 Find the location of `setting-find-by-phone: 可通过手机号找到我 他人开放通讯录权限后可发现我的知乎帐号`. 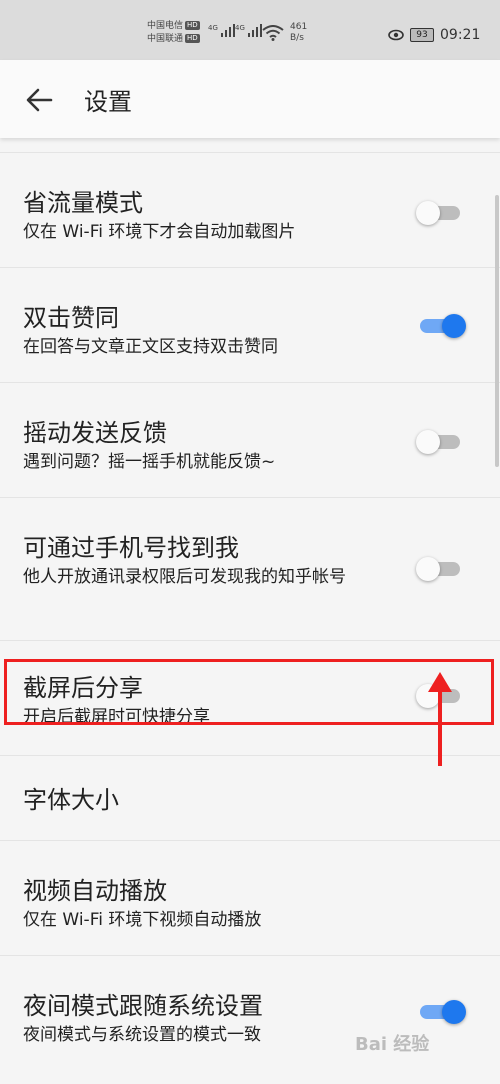

setting-find-by-phone: 可通过手机号找到我 他人开放通讯录权限后可发现我的知乎帐号 is located at coordinates (250, 568).